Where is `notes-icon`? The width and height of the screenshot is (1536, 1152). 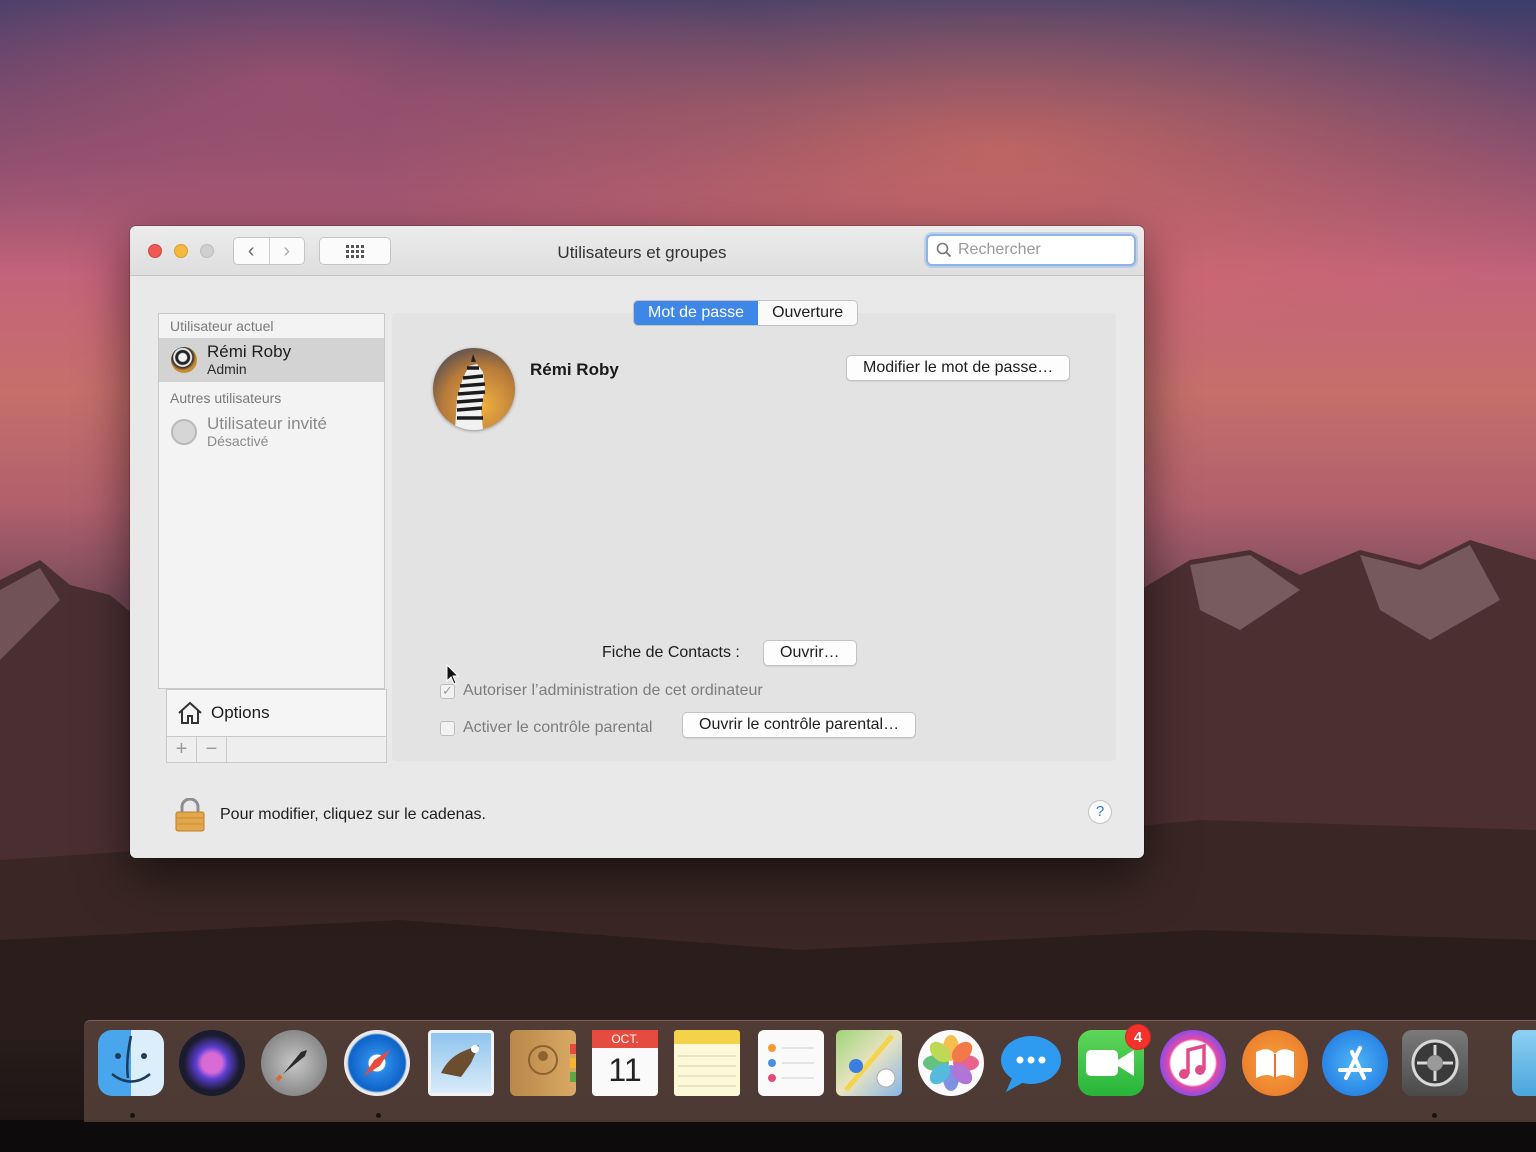 notes-icon is located at coordinates (707, 1063).